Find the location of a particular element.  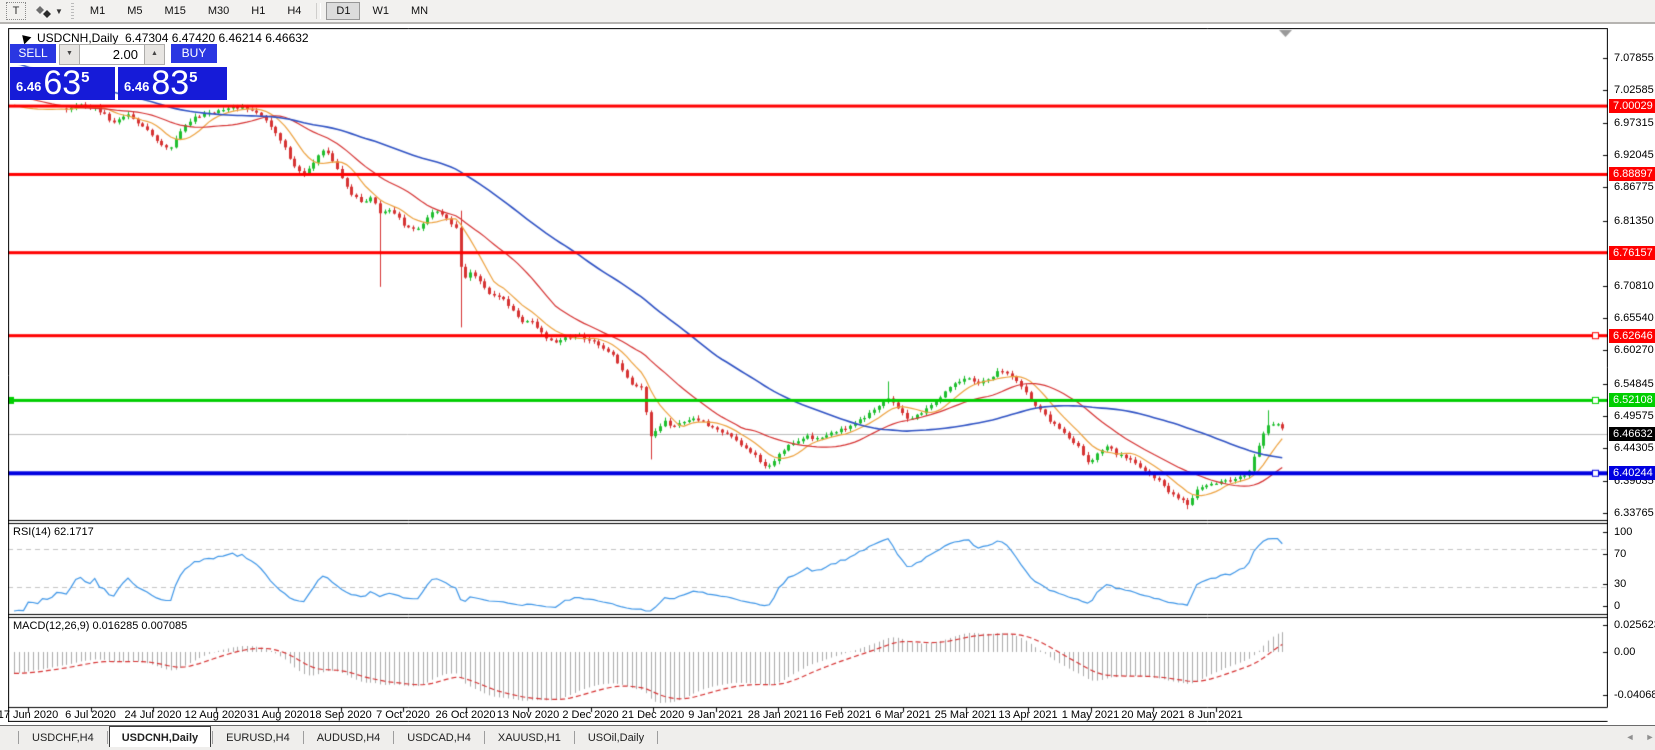

ohlc-open: 6.47304 is located at coordinates (147, 38).